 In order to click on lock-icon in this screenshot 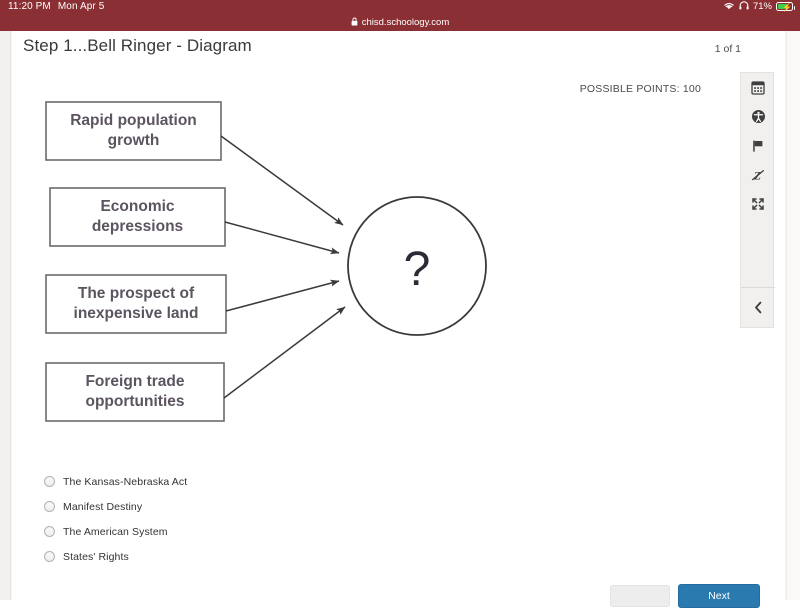, I will do `click(354, 23)`.